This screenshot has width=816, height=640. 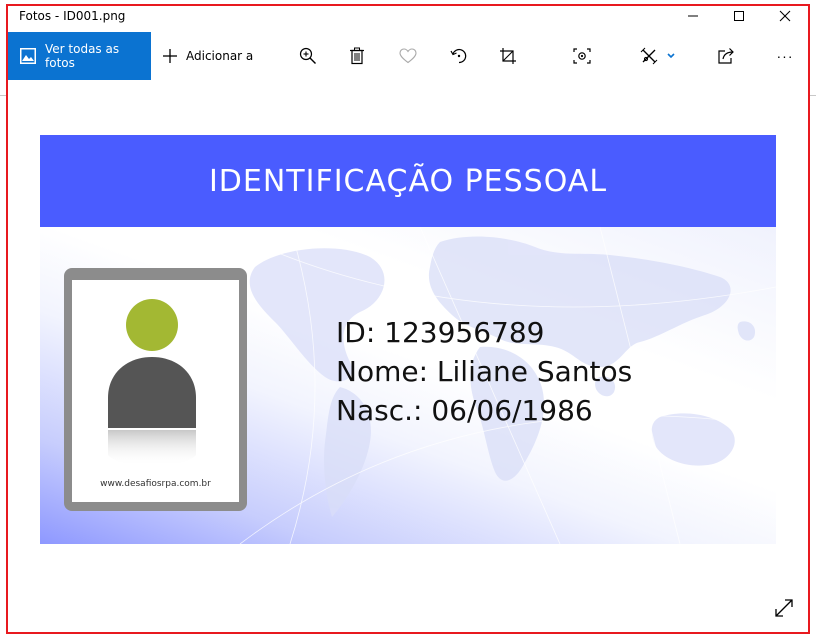 I want to click on favorite-icon, so click(x=408, y=56).